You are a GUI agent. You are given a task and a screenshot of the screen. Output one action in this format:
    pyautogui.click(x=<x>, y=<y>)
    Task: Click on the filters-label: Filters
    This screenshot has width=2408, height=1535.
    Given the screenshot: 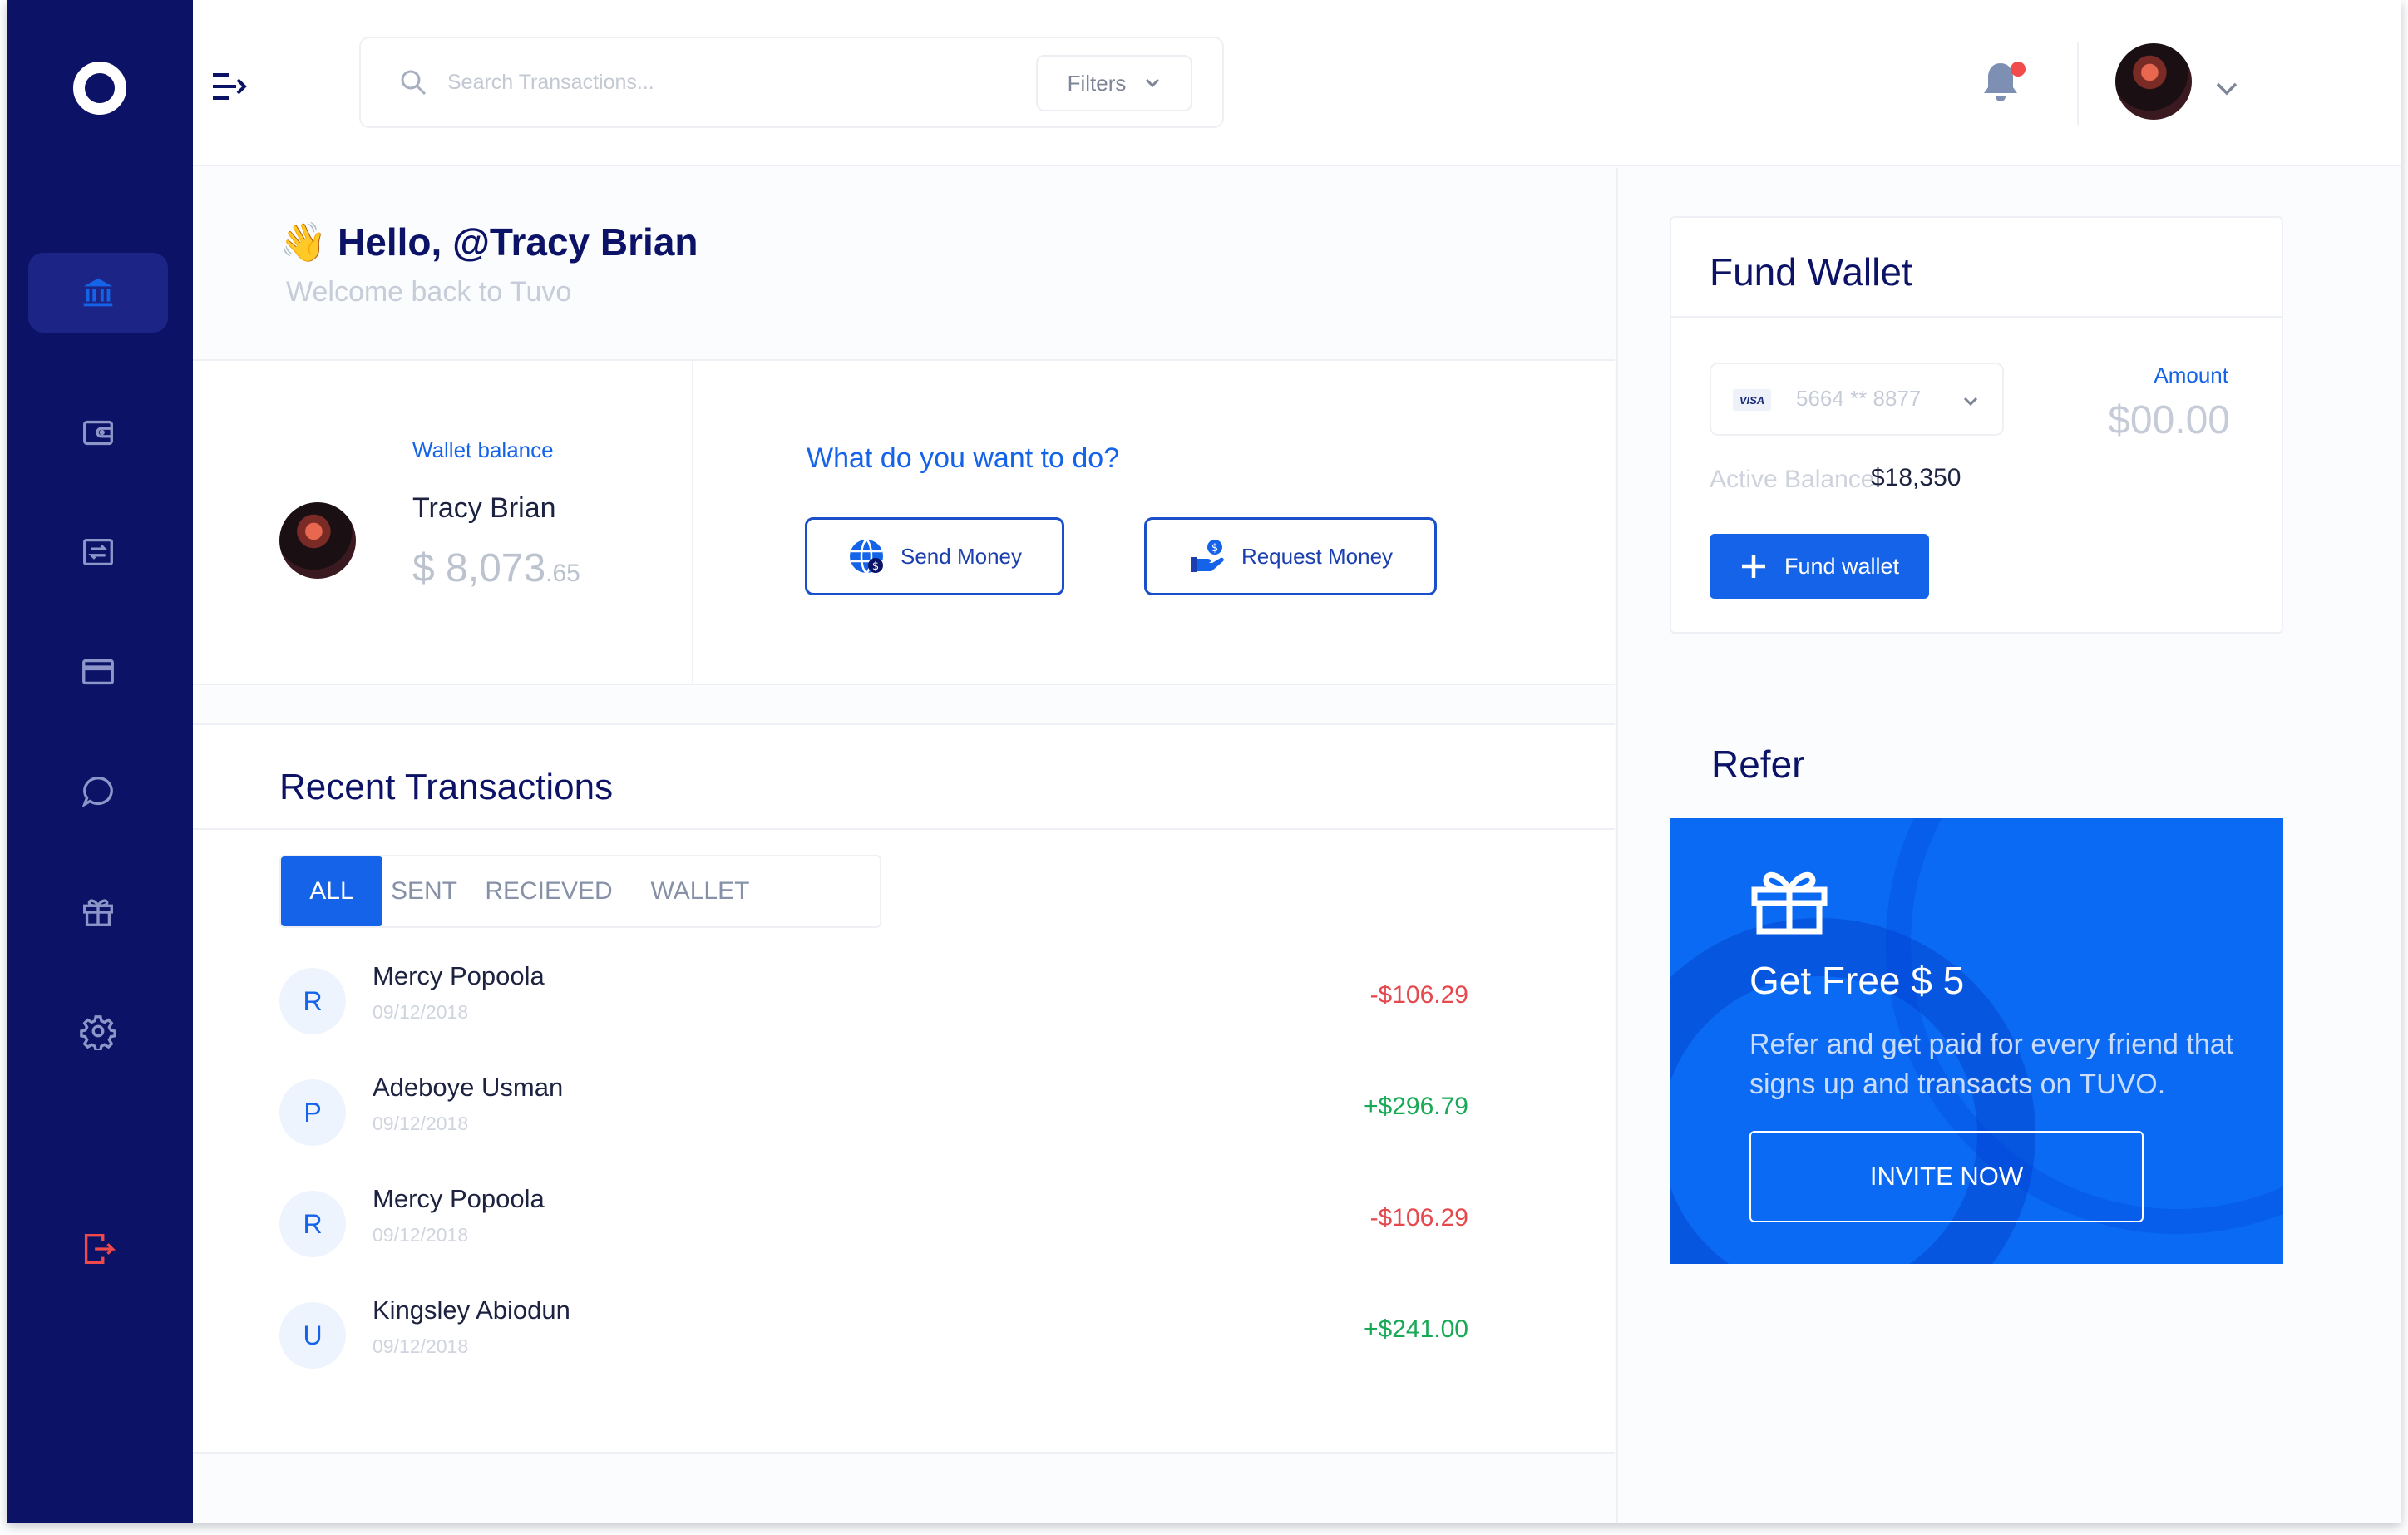 What is the action you would take?
    pyautogui.click(x=1097, y=83)
    